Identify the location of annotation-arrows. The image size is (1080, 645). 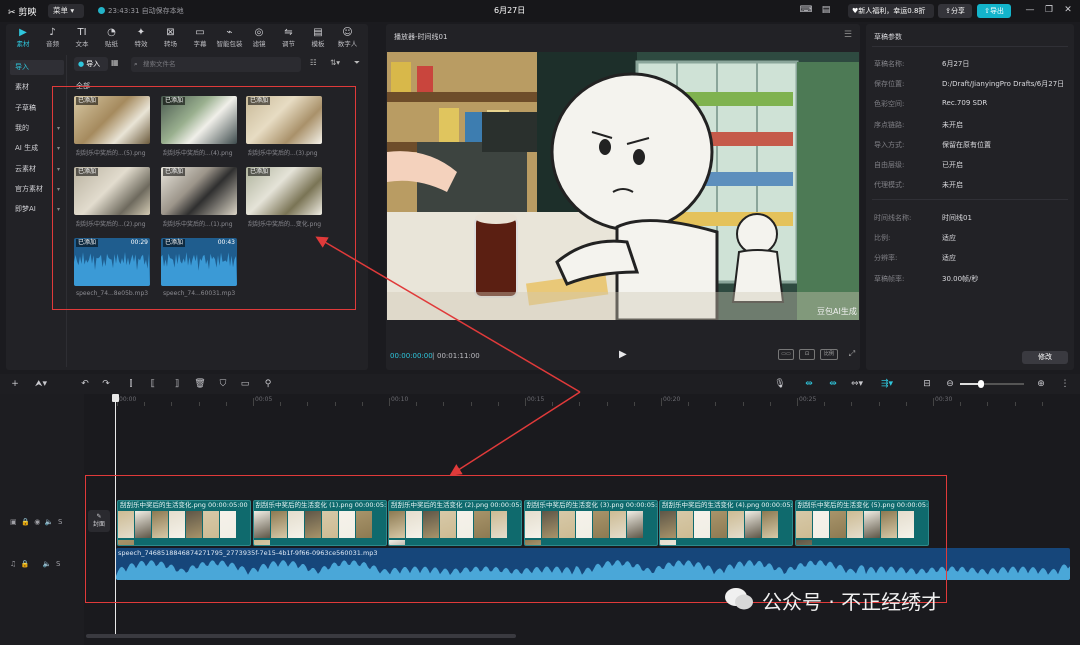
(448, 356).